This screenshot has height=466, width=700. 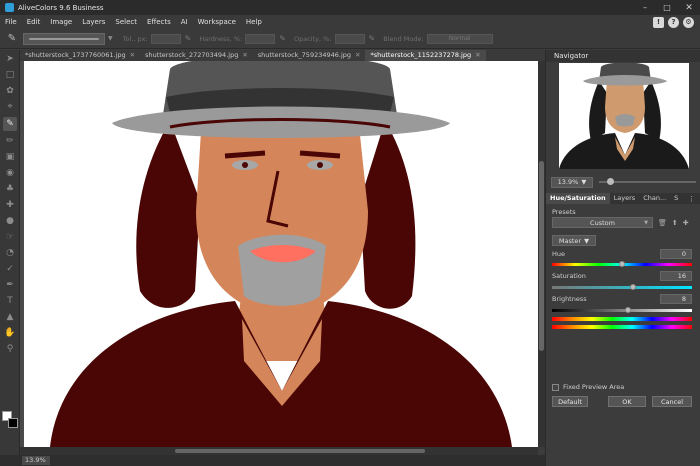 What do you see at coordinates (675, 223) in the screenshot?
I see `save-preset-icon: ⬆` at bounding box center [675, 223].